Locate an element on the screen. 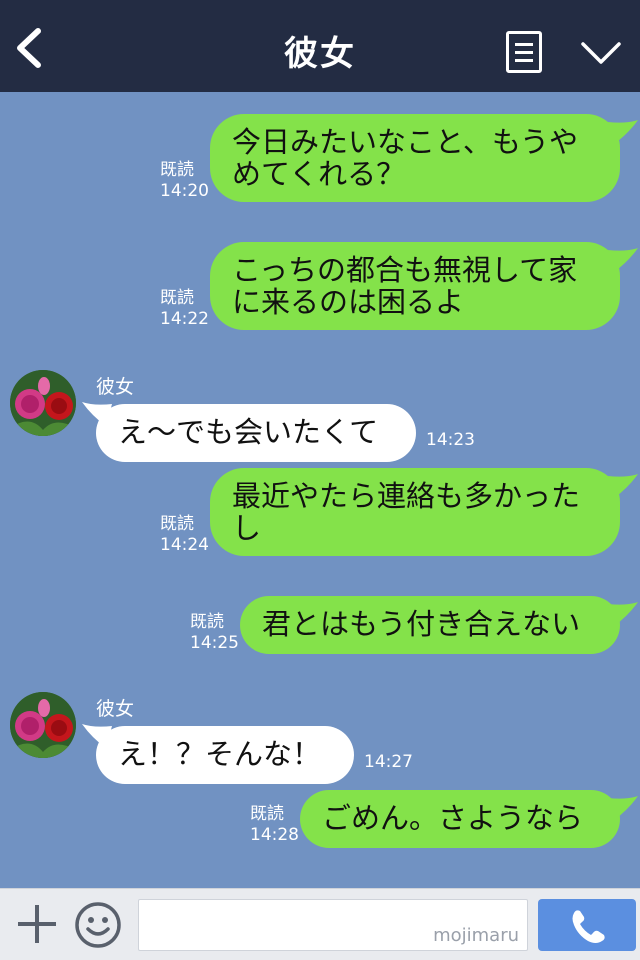 The height and width of the screenshot is (960, 640). message-time: 14:27 is located at coordinates (388, 762).